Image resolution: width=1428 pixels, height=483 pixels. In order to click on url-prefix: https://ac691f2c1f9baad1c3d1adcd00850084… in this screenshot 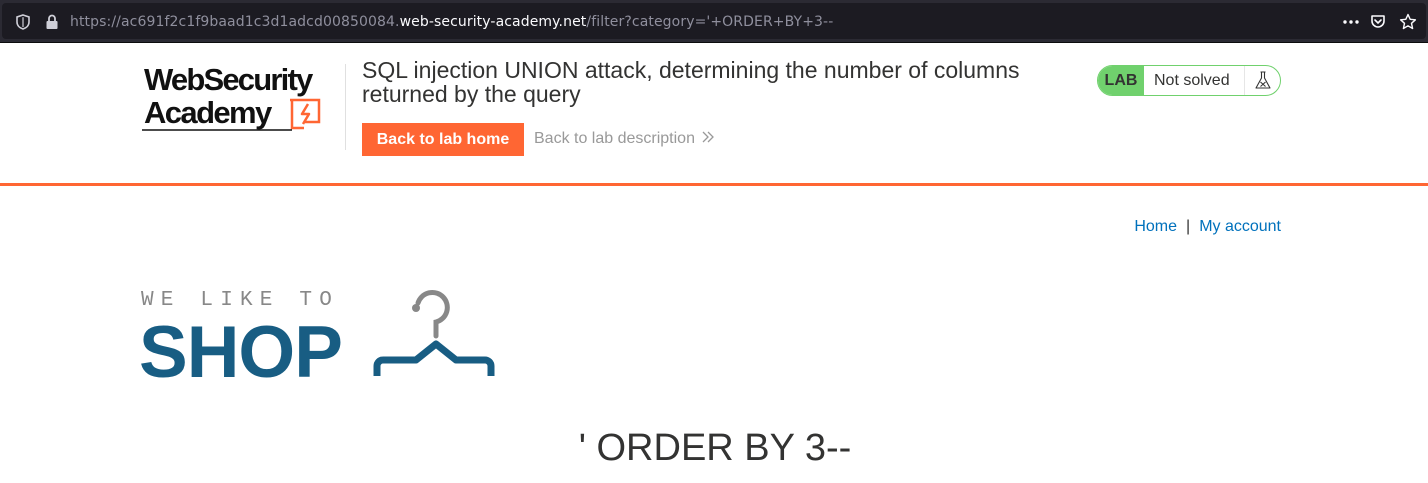, I will do `click(235, 22)`.